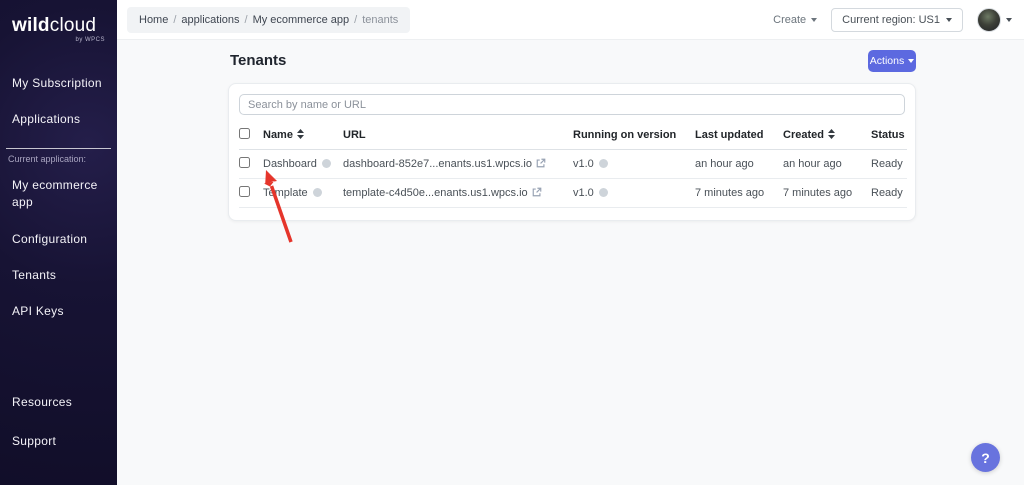 The width and height of the screenshot is (1024, 485). I want to click on region-selector-button: Current region: US1, so click(897, 20).